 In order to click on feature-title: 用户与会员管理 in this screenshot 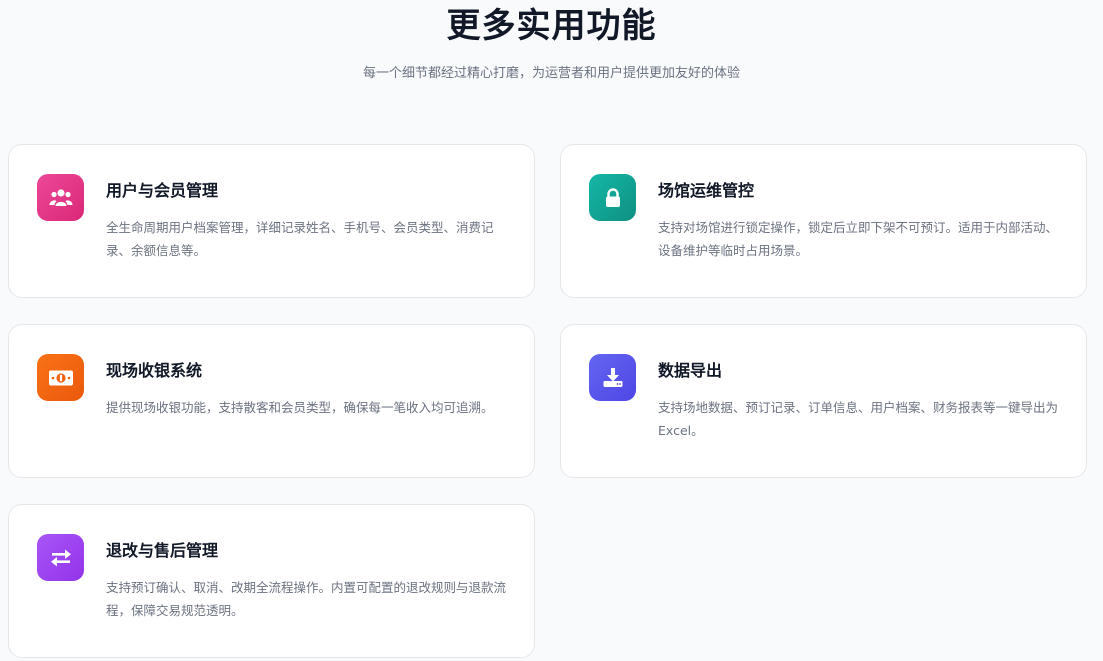, I will do `click(162, 190)`.